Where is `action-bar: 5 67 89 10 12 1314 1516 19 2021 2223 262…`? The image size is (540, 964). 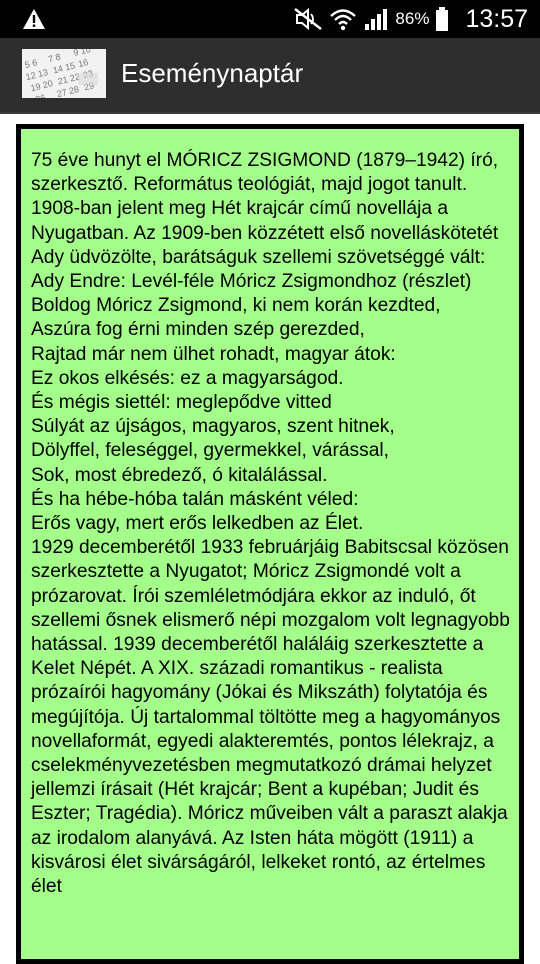 action-bar: 5 67 89 10 12 1314 1516 19 2021 2223 262… is located at coordinates (270, 76).